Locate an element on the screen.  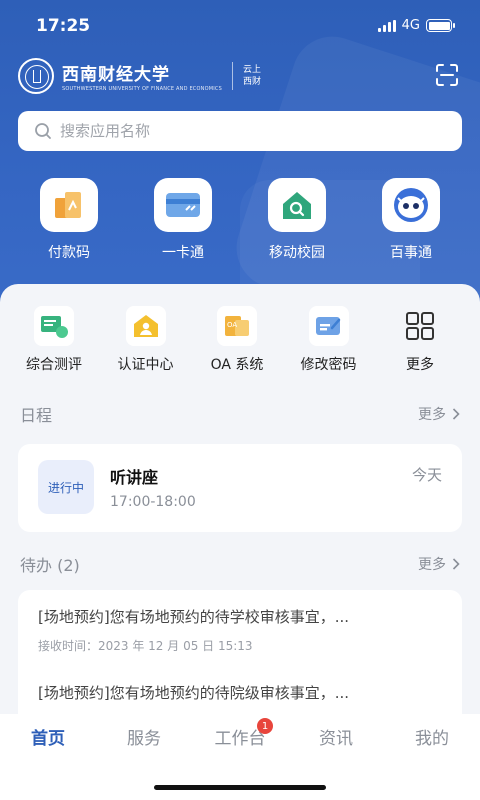
service-shortcuts: 综合测评 认证中心 OA OA 系统 修改密码 更多 is located at coordinates (240, 329).